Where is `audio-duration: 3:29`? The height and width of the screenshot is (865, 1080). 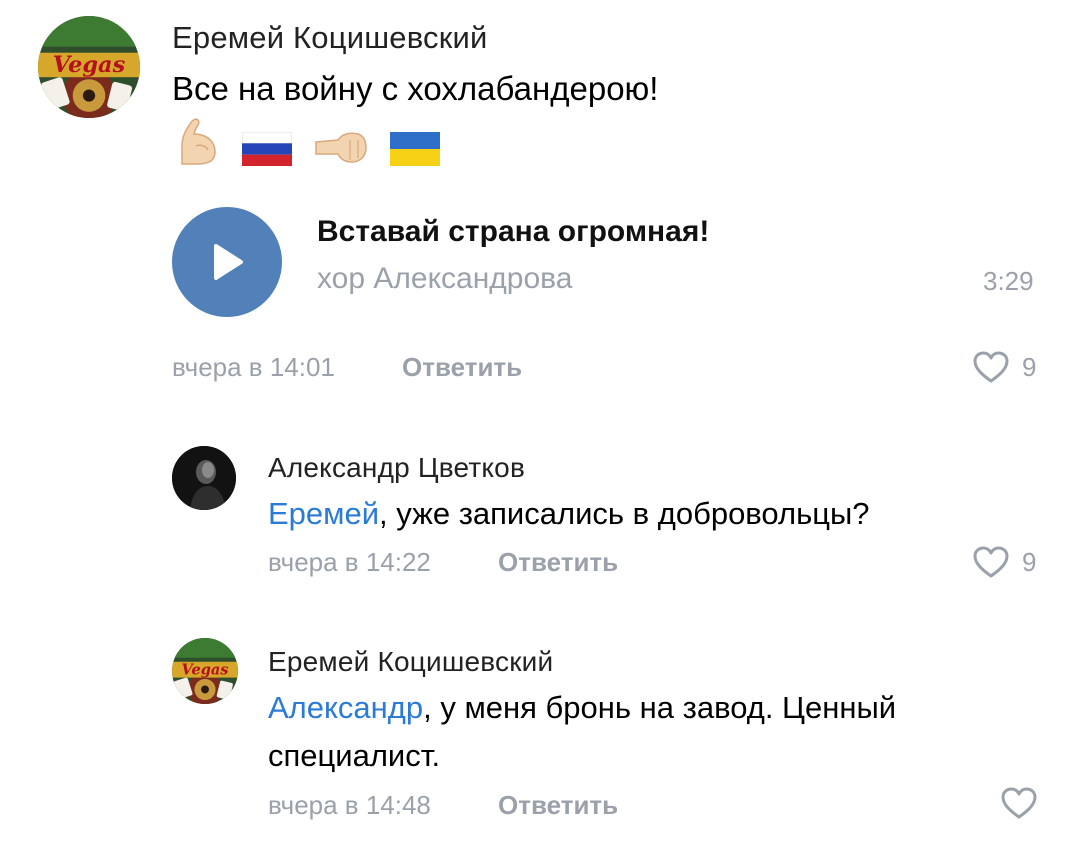
audio-duration: 3:29 is located at coordinates (1008, 281).